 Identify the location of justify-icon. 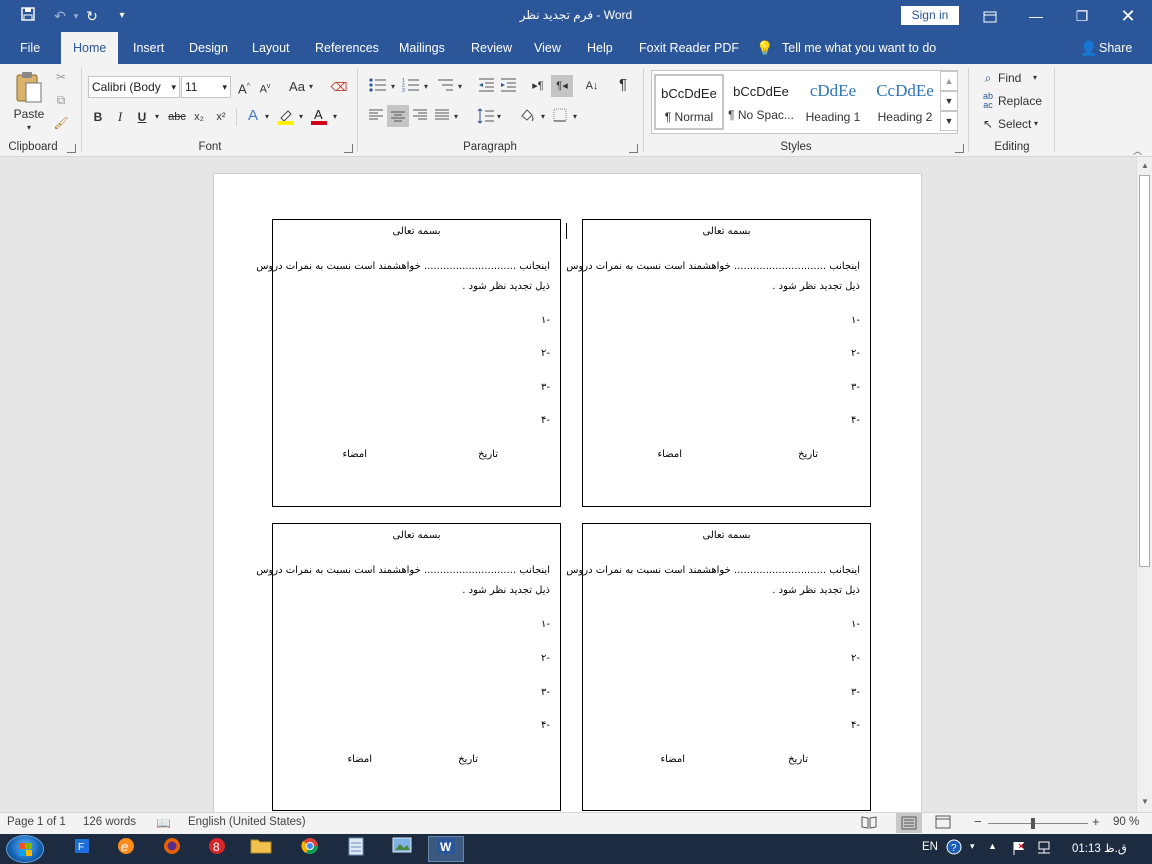
(442, 117).